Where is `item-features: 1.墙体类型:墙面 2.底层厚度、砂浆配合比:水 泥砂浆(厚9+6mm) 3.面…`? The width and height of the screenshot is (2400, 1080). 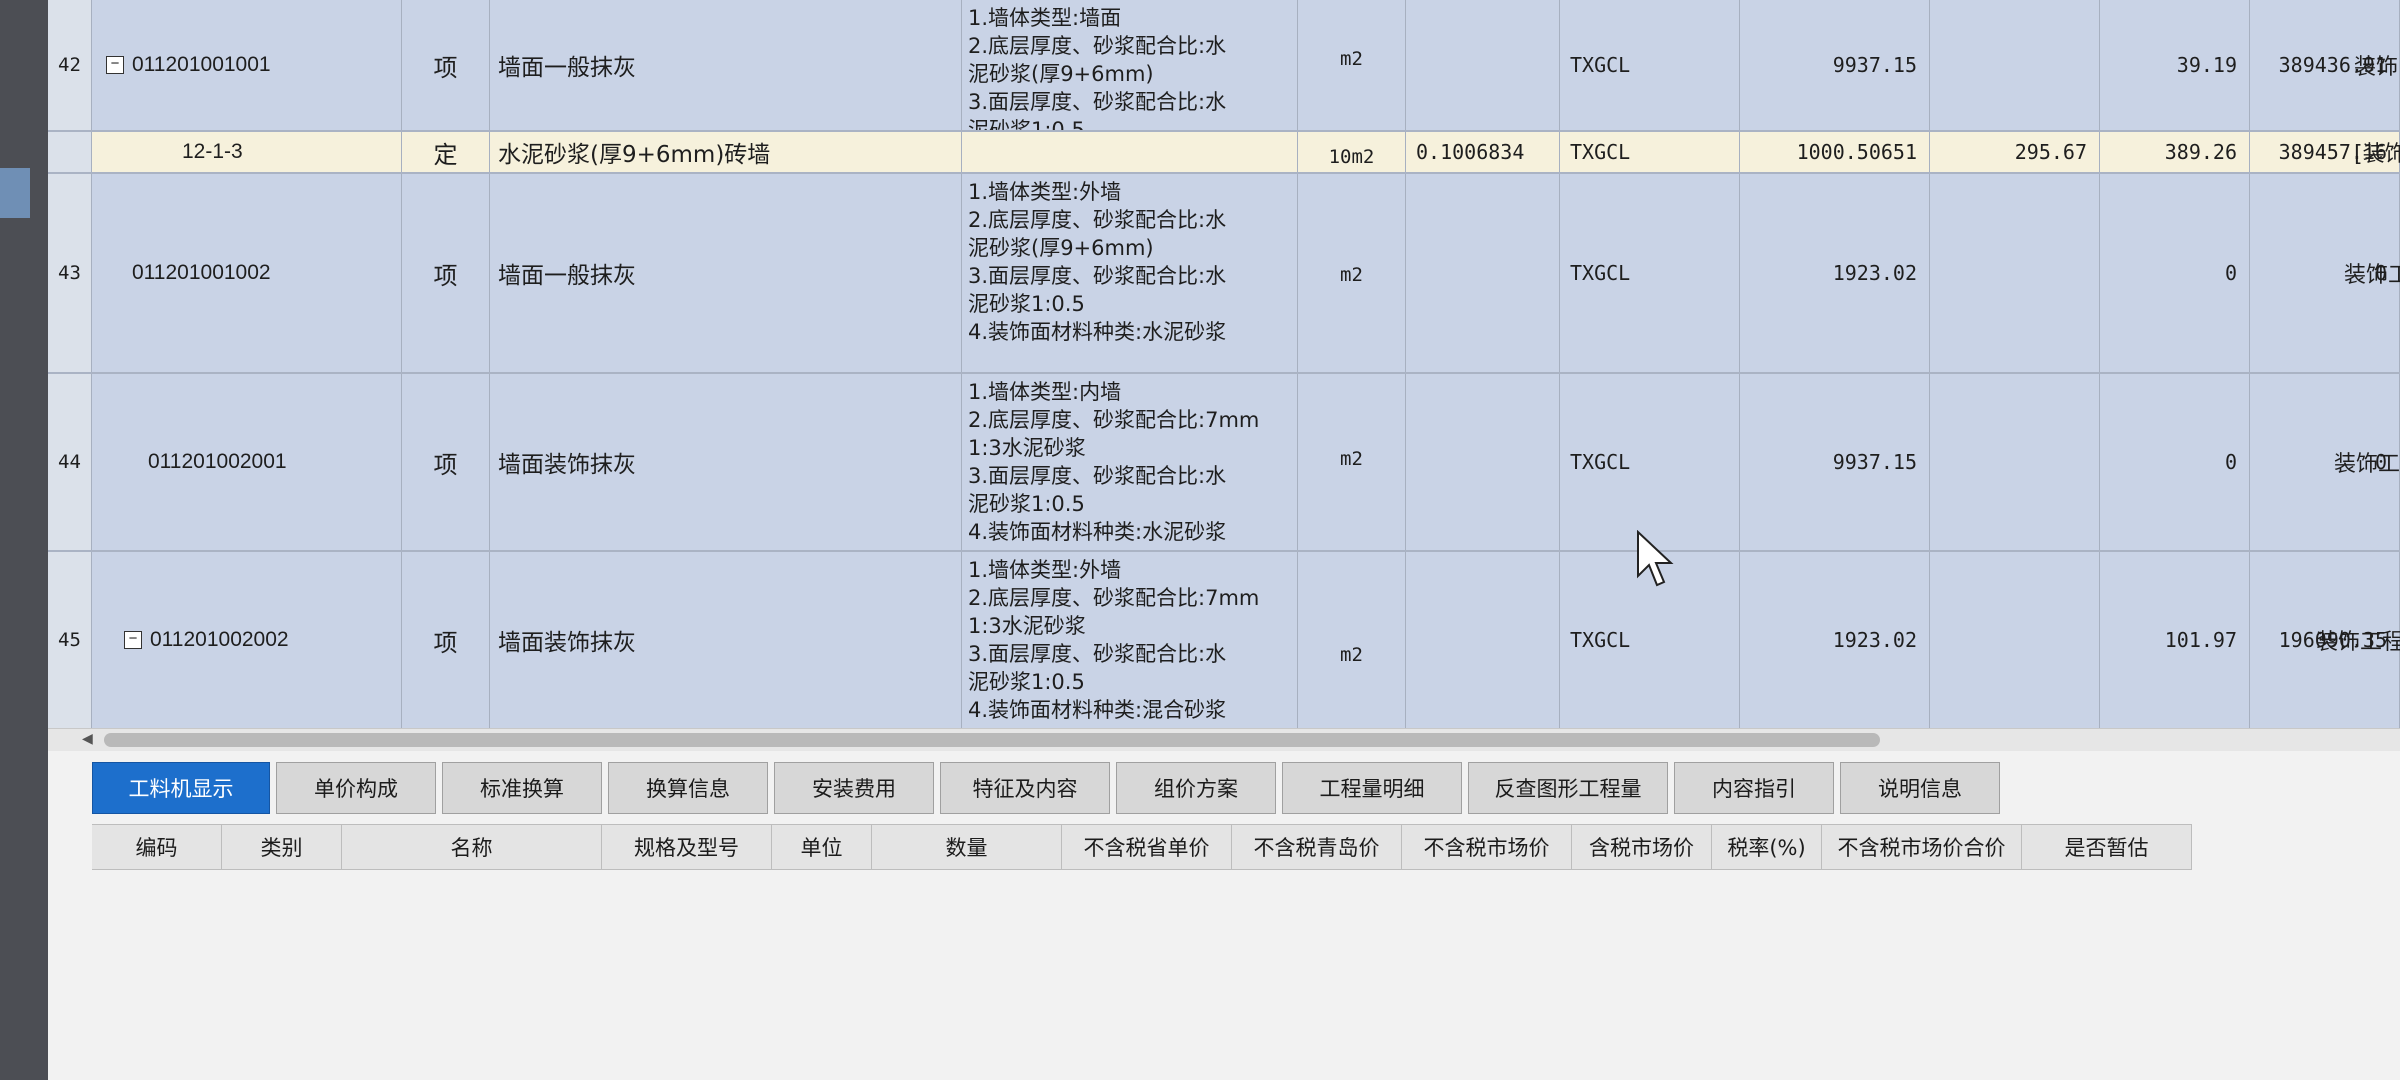 item-features: 1.墙体类型:墙面 2.底层厚度、砂浆配合比:水 泥砂浆(厚9+6mm) 3.面… is located at coordinates (1130, 65).